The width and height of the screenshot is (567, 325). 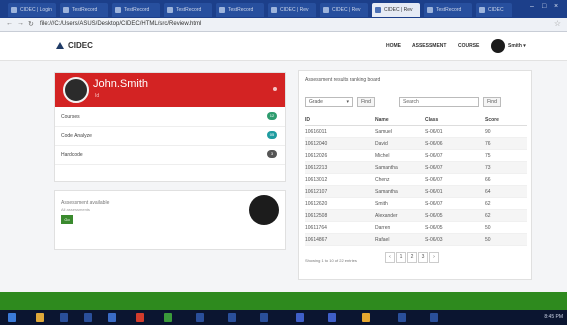 What do you see at coordinates (553, 317) in the screenshot?
I see `tray-clock: 8:45 PM` at bounding box center [553, 317].